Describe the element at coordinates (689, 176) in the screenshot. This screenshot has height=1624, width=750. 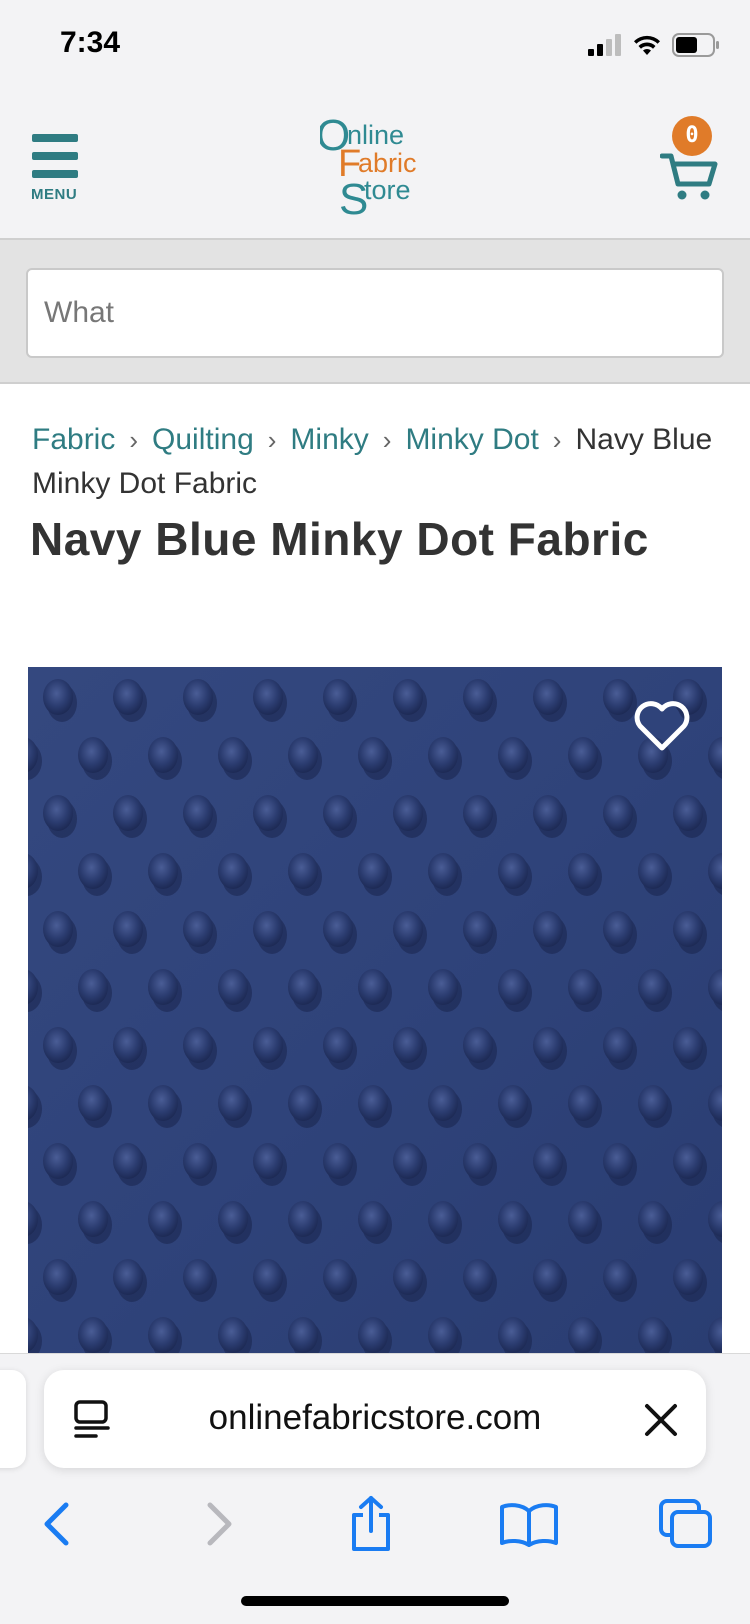
I see `cart-icon` at that location.